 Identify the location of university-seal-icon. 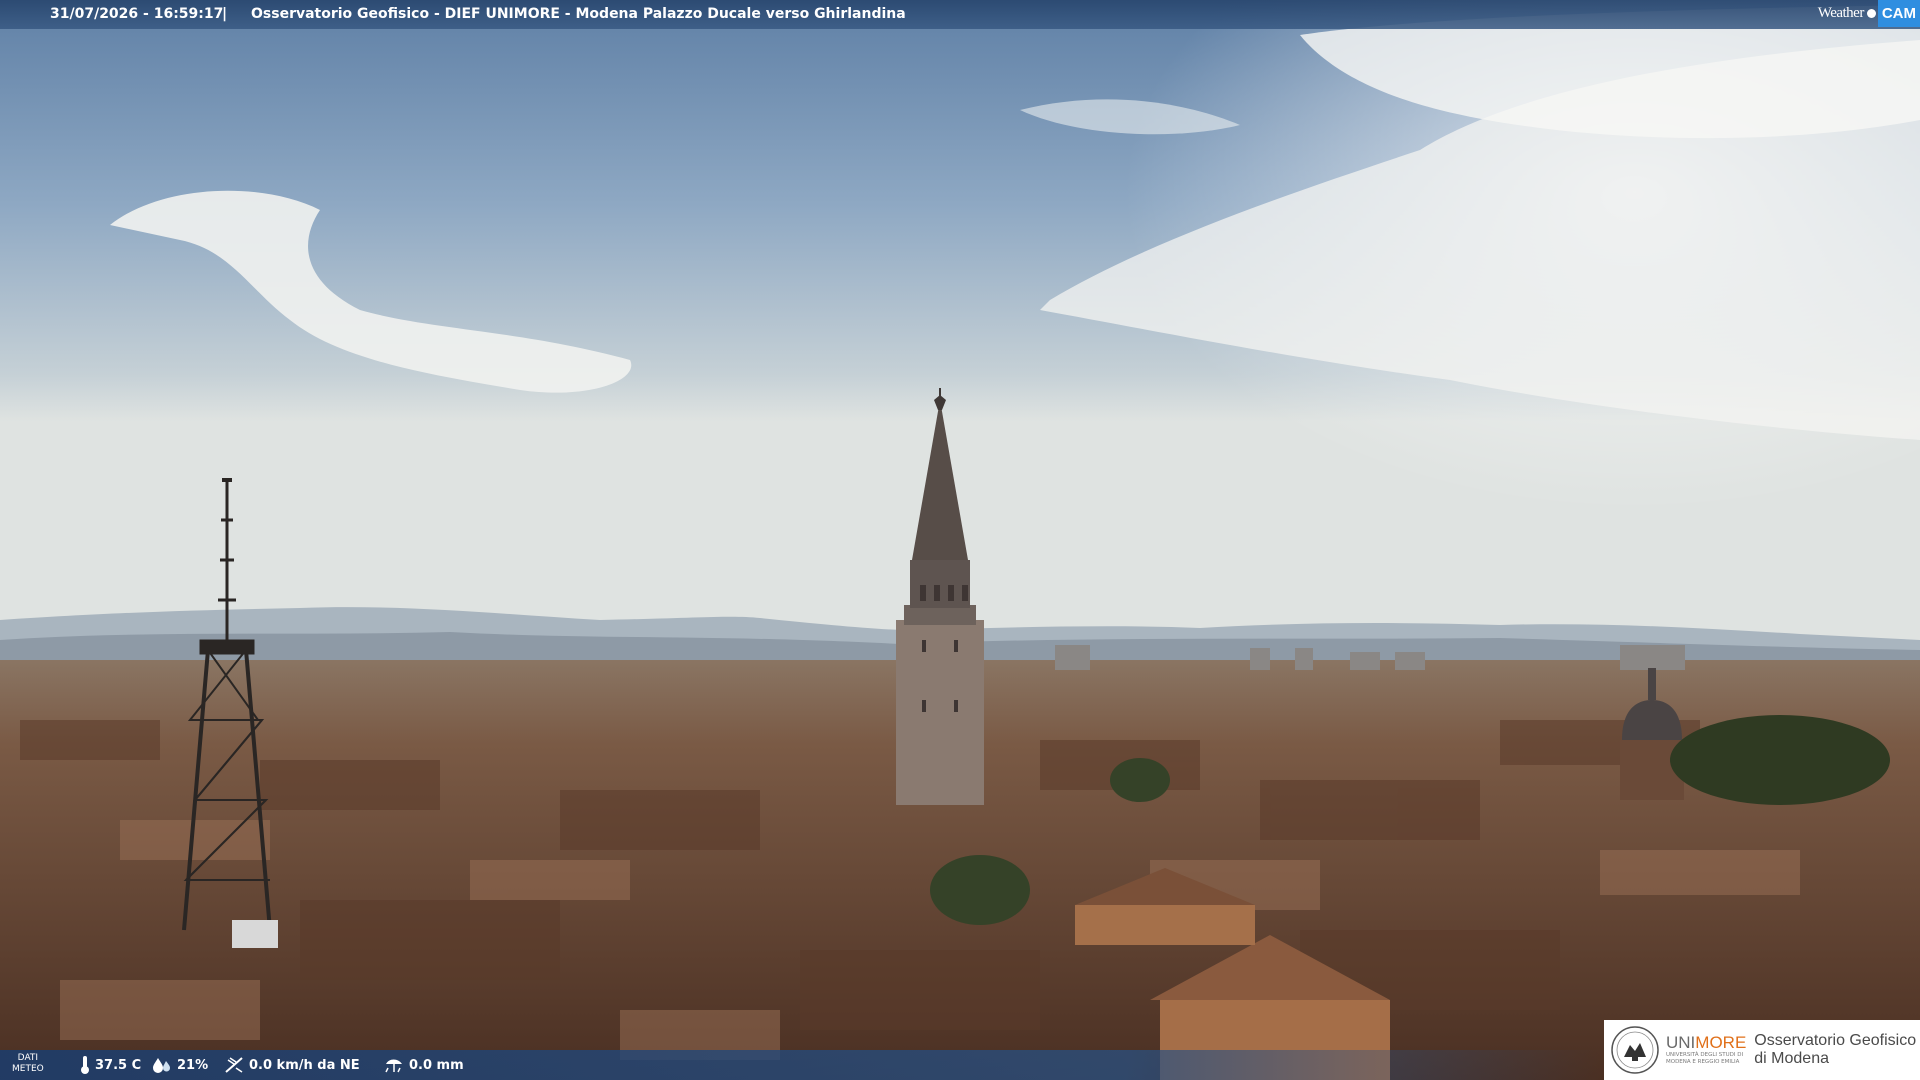
(1635, 1050).